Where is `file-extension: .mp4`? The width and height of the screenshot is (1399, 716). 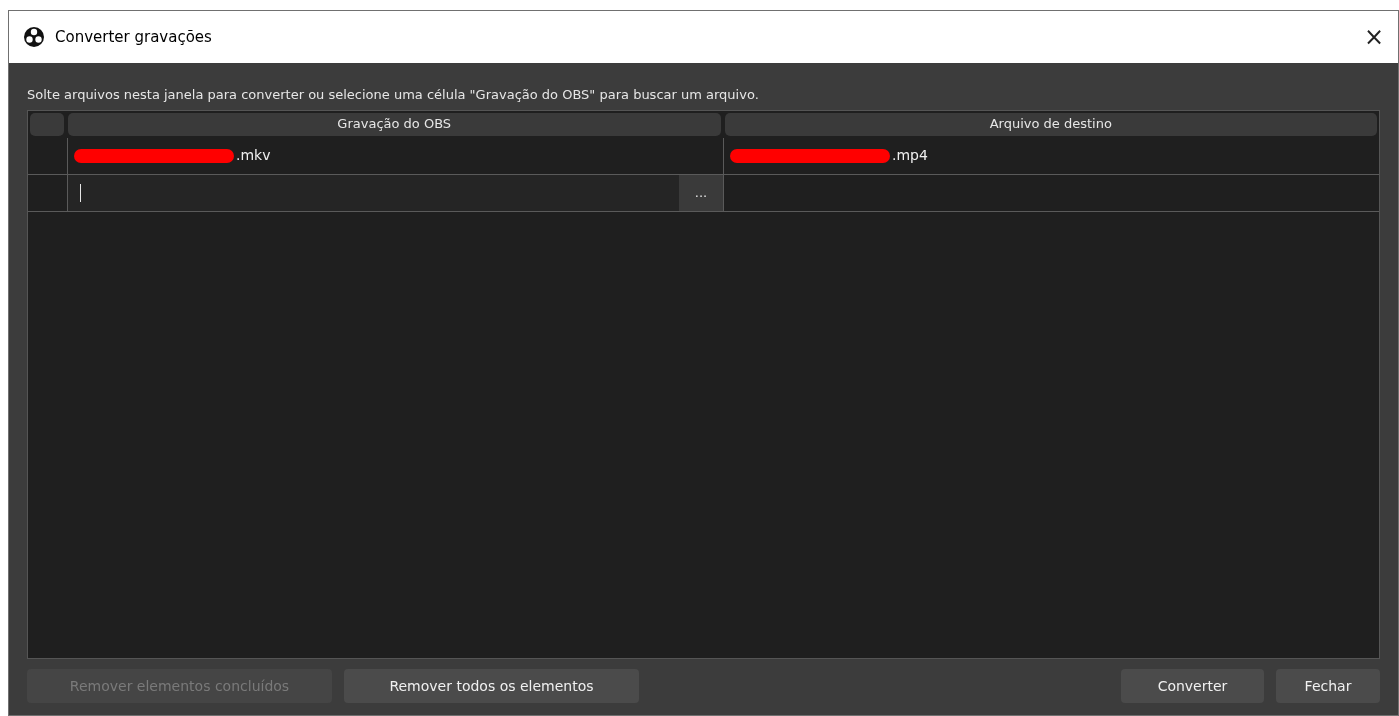
file-extension: .mp4 is located at coordinates (910, 155).